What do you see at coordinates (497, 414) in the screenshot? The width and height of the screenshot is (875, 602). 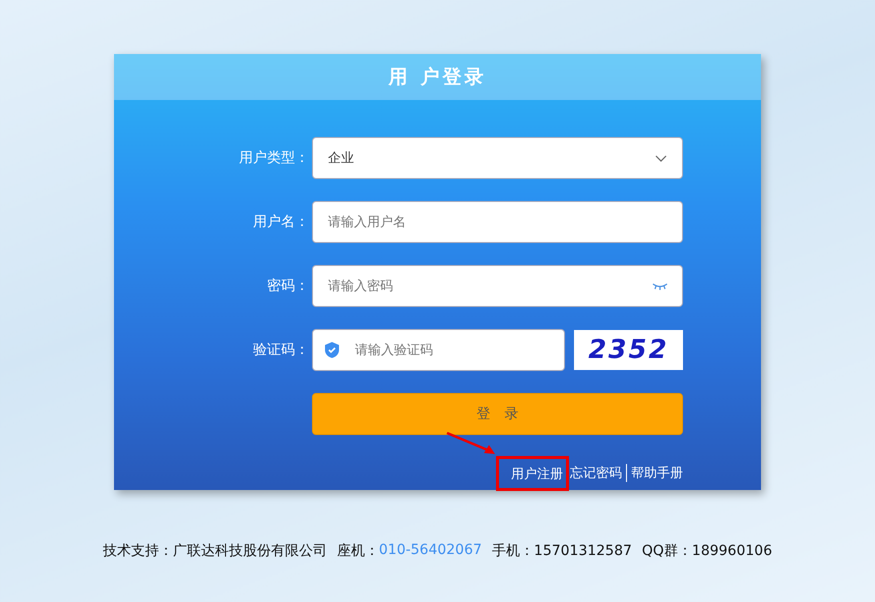 I see `login-button: 登 录` at bounding box center [497, 414].